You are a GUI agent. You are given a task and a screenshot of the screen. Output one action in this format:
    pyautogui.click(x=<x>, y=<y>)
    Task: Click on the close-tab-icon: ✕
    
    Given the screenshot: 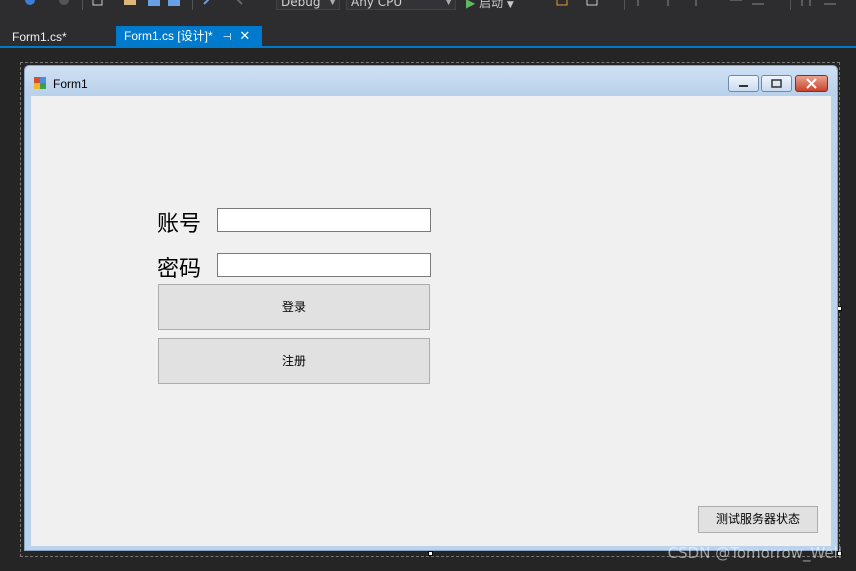 What is the action you would take?
    pyautogui.click(x=244, y=35)
    